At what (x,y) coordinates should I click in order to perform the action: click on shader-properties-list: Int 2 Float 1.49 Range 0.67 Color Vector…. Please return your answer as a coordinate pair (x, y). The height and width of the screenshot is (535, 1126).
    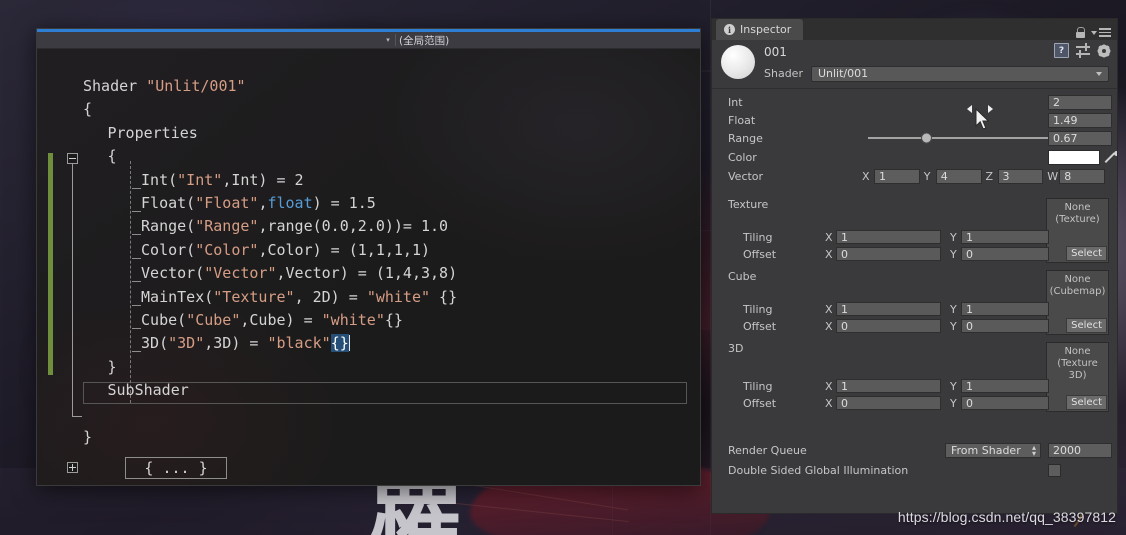
    Looking at the image, I should click on (914, 137).